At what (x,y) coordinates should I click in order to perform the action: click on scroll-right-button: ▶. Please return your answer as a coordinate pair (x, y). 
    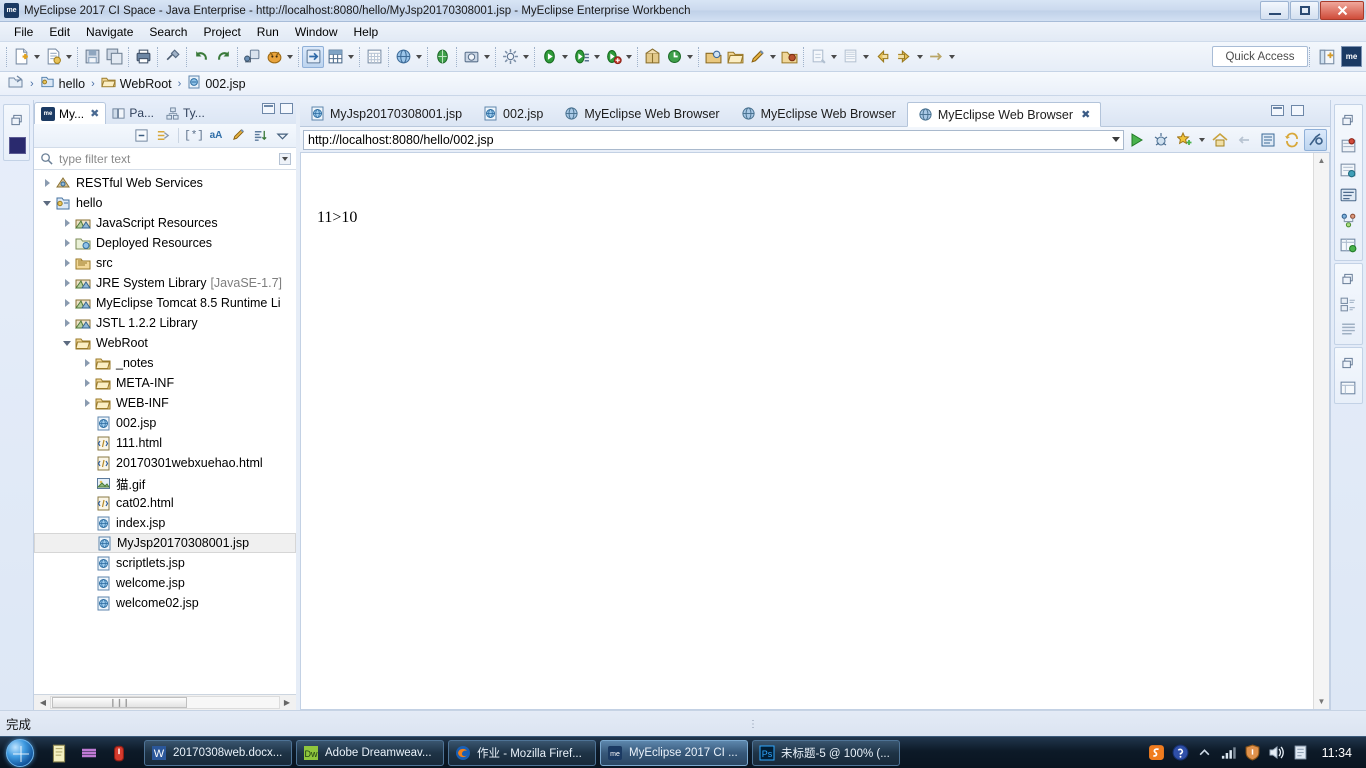
    Looking at the image, I should click on (287, 702).